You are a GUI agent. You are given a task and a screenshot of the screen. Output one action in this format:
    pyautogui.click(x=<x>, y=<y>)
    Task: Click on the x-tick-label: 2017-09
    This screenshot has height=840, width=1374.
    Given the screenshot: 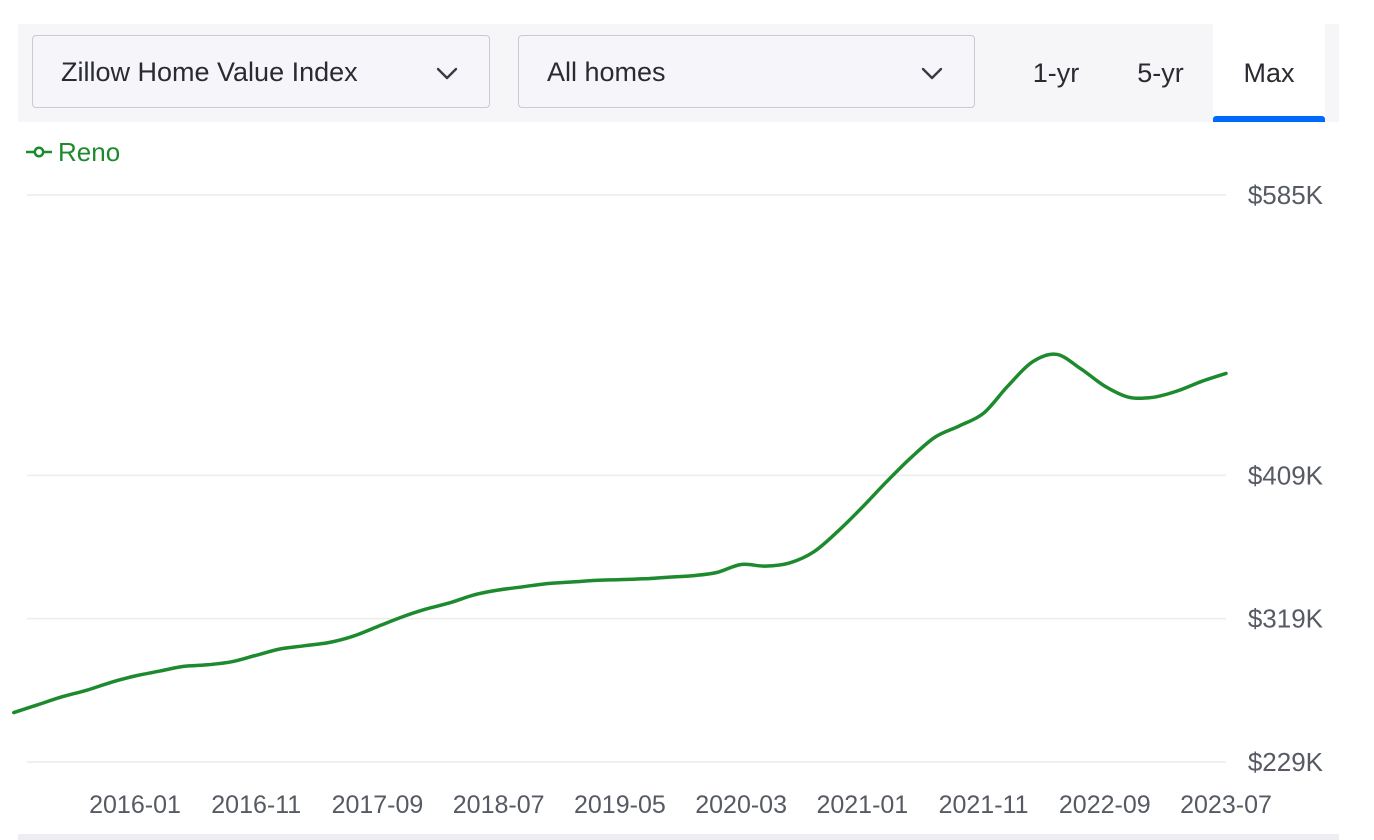 What is the action you would take?
    pyautogui.click(x=378, y=805)
    